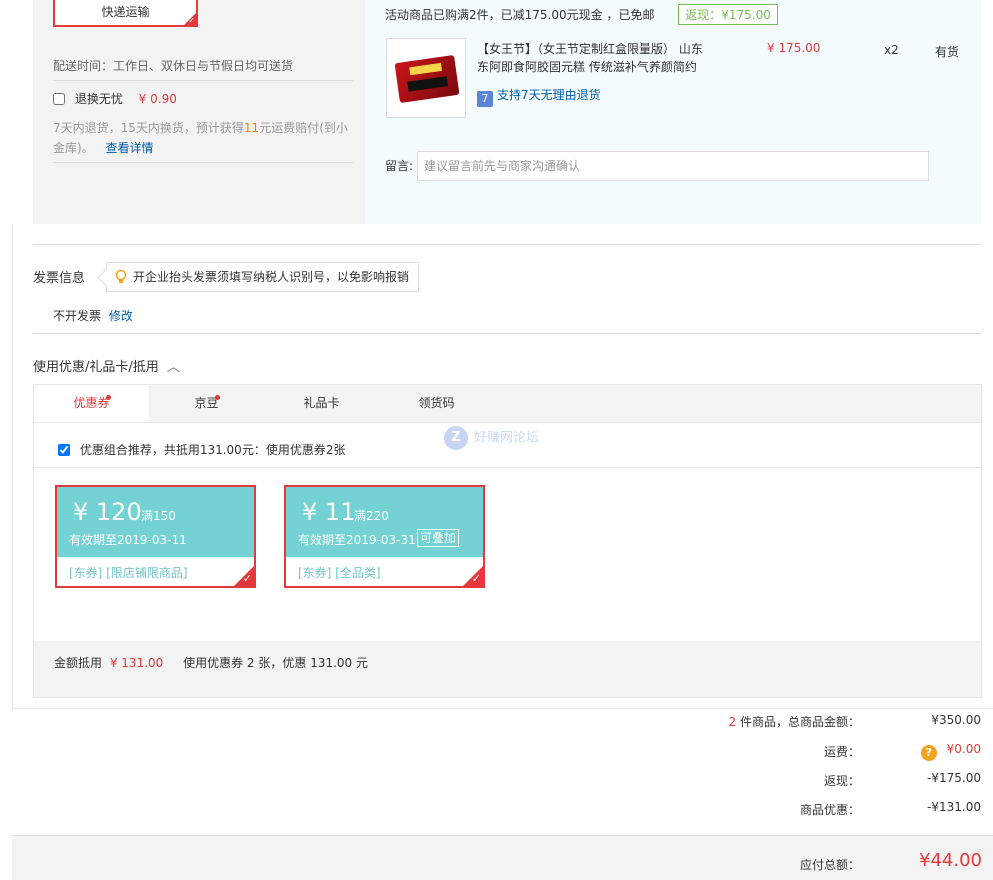 Image resolution: width=993 pixels, height=880 pixels. What do you see at coordinates (148, 128) in the screenshot?
I see `return-desc-text: 7天内退货，15天内换货，预计获得` at bounding box center [148, 128].